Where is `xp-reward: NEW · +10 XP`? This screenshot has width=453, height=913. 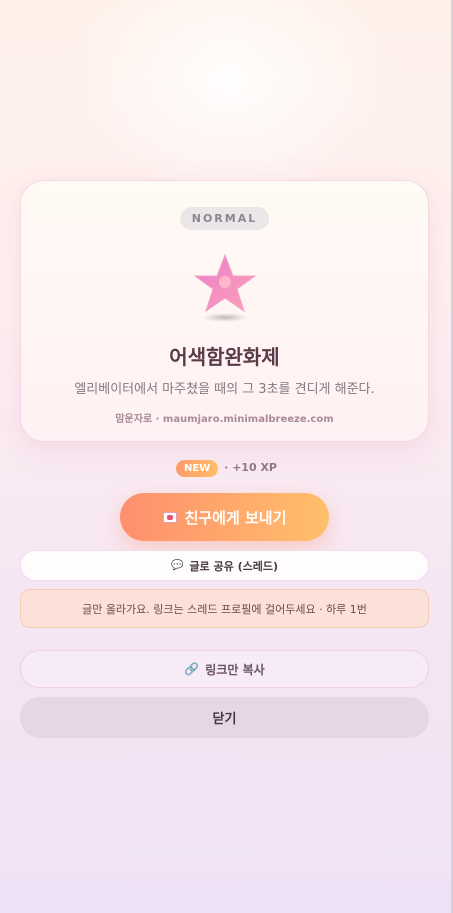
xp-reward: NEW · +10 XP is located at coordinates (226, 468).